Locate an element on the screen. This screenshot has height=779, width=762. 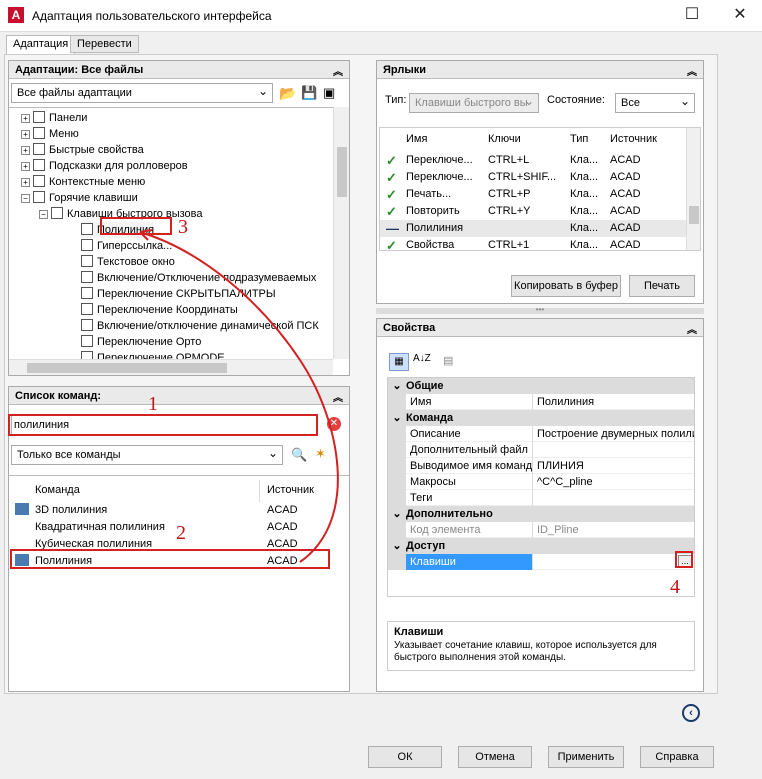
drag-arrow is located at coordinates (239, 396).